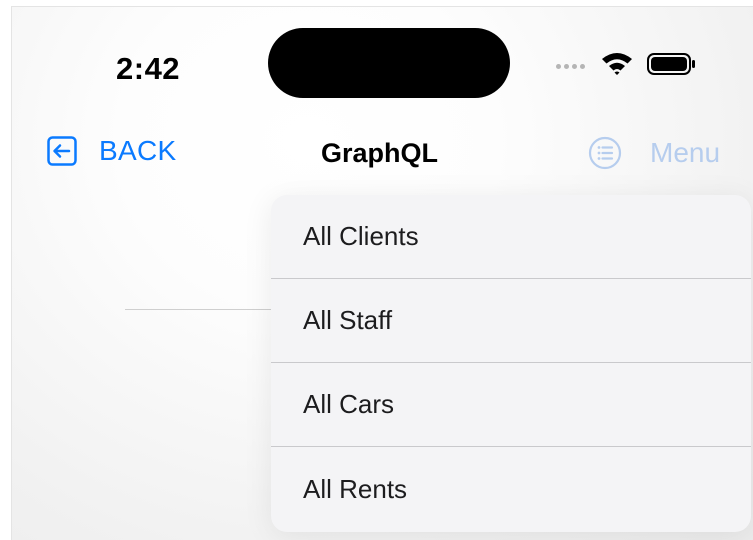 The width and height of the screenshot is (753, 540). Describe the element at coordinates (685, 152) in the screenshot. I see `menu-button-label: Menu` at that location.